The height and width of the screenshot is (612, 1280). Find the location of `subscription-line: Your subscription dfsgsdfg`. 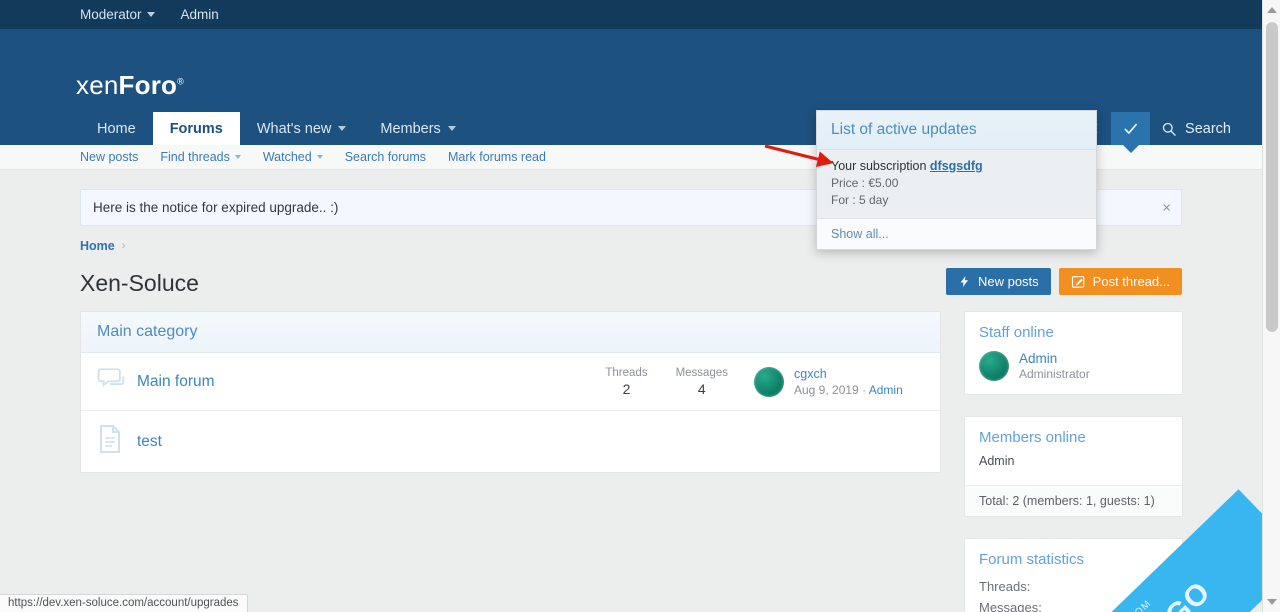

subscription-line: Your subscription dfsgsdfg is located at coordinates (956, 166).